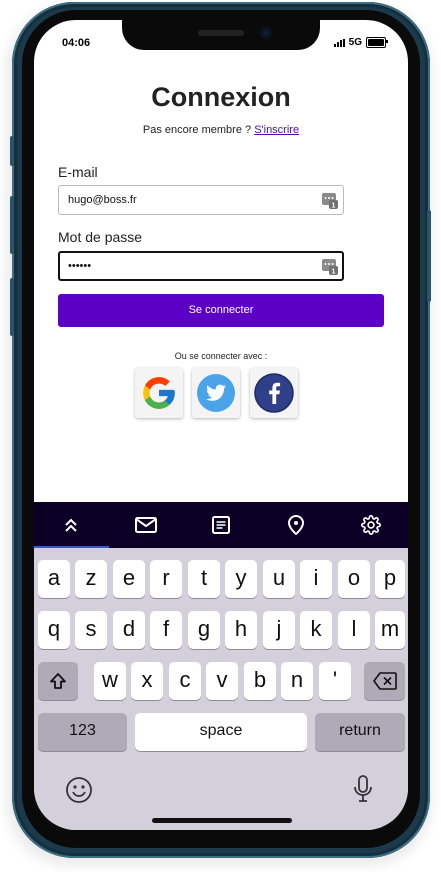 Image resolution: width=441 pixels, height=872 pixels. What do you see at coordinates (12, 151) in the screenshot?
I see `side-button-mute` at bounding box center [12, 151].